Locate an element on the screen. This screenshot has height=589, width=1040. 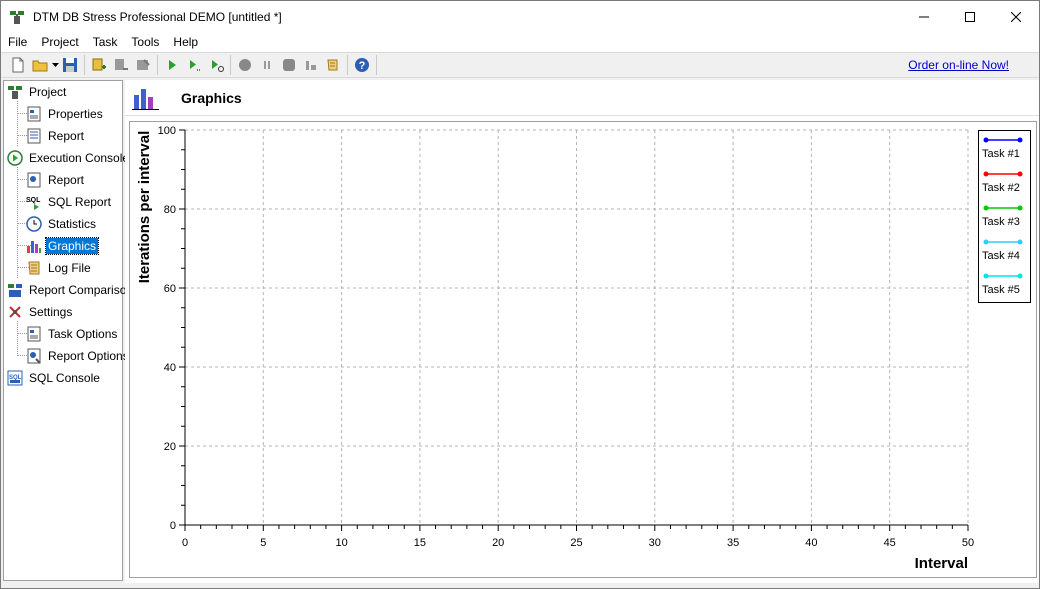
menu-file: File is located at coordinates (17, 42).